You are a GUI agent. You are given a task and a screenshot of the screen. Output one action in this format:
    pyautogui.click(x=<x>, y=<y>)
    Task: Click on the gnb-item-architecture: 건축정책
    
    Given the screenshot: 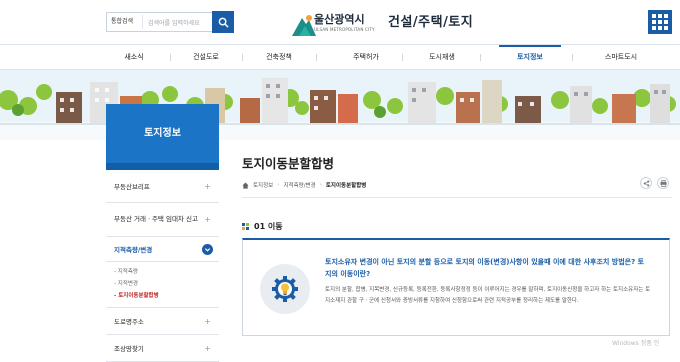 What is the action you would take?
    pyautogui.click(x=279, y=57)
    